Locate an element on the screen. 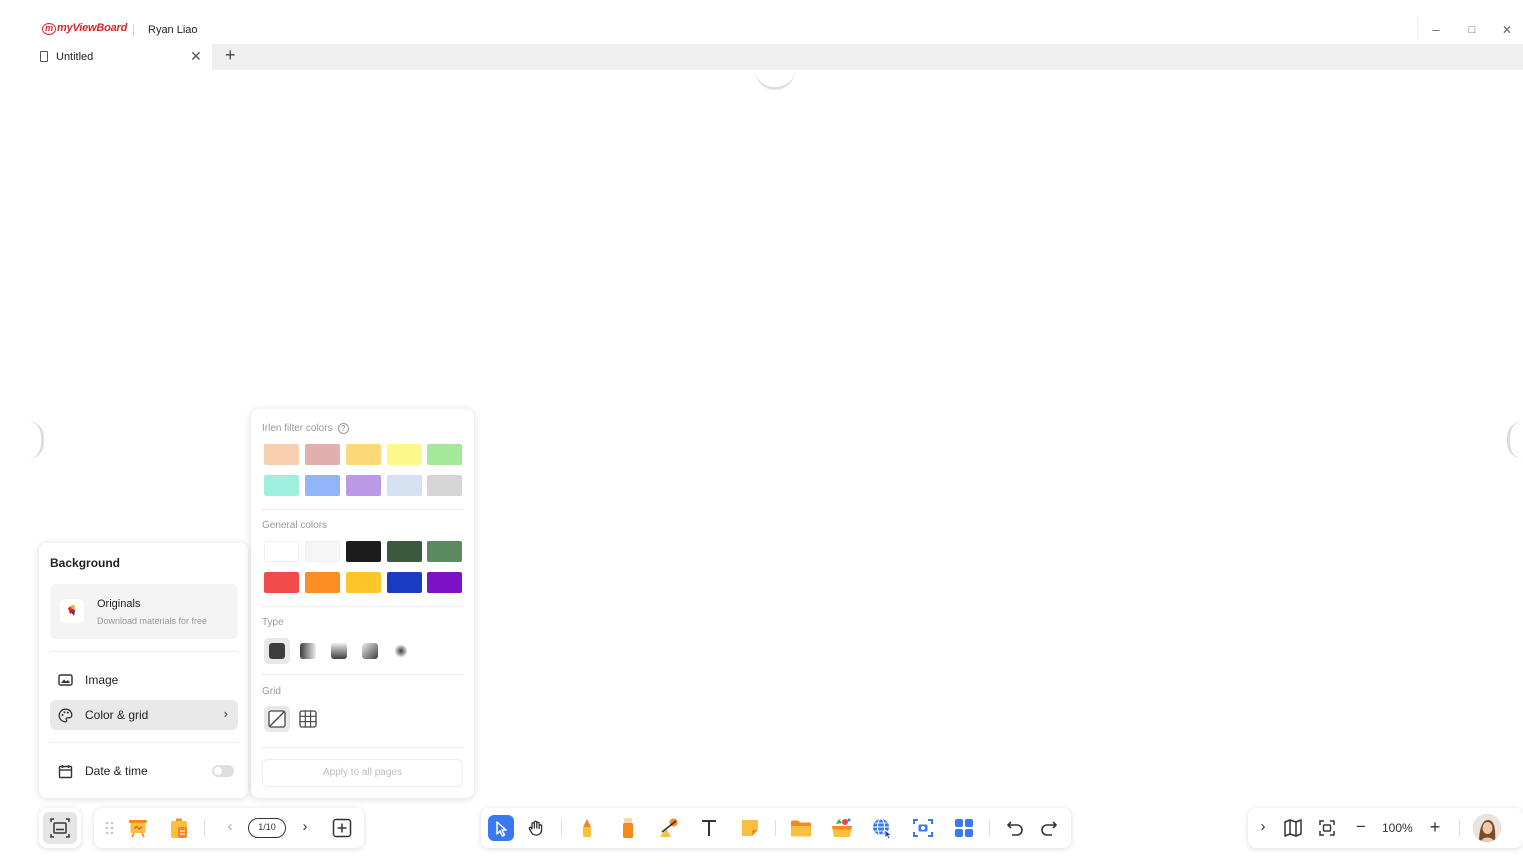 The width and height of the screenshot is (1523, 864). view-toolbar: › − 100% + is located at coordinates (1385, 828).